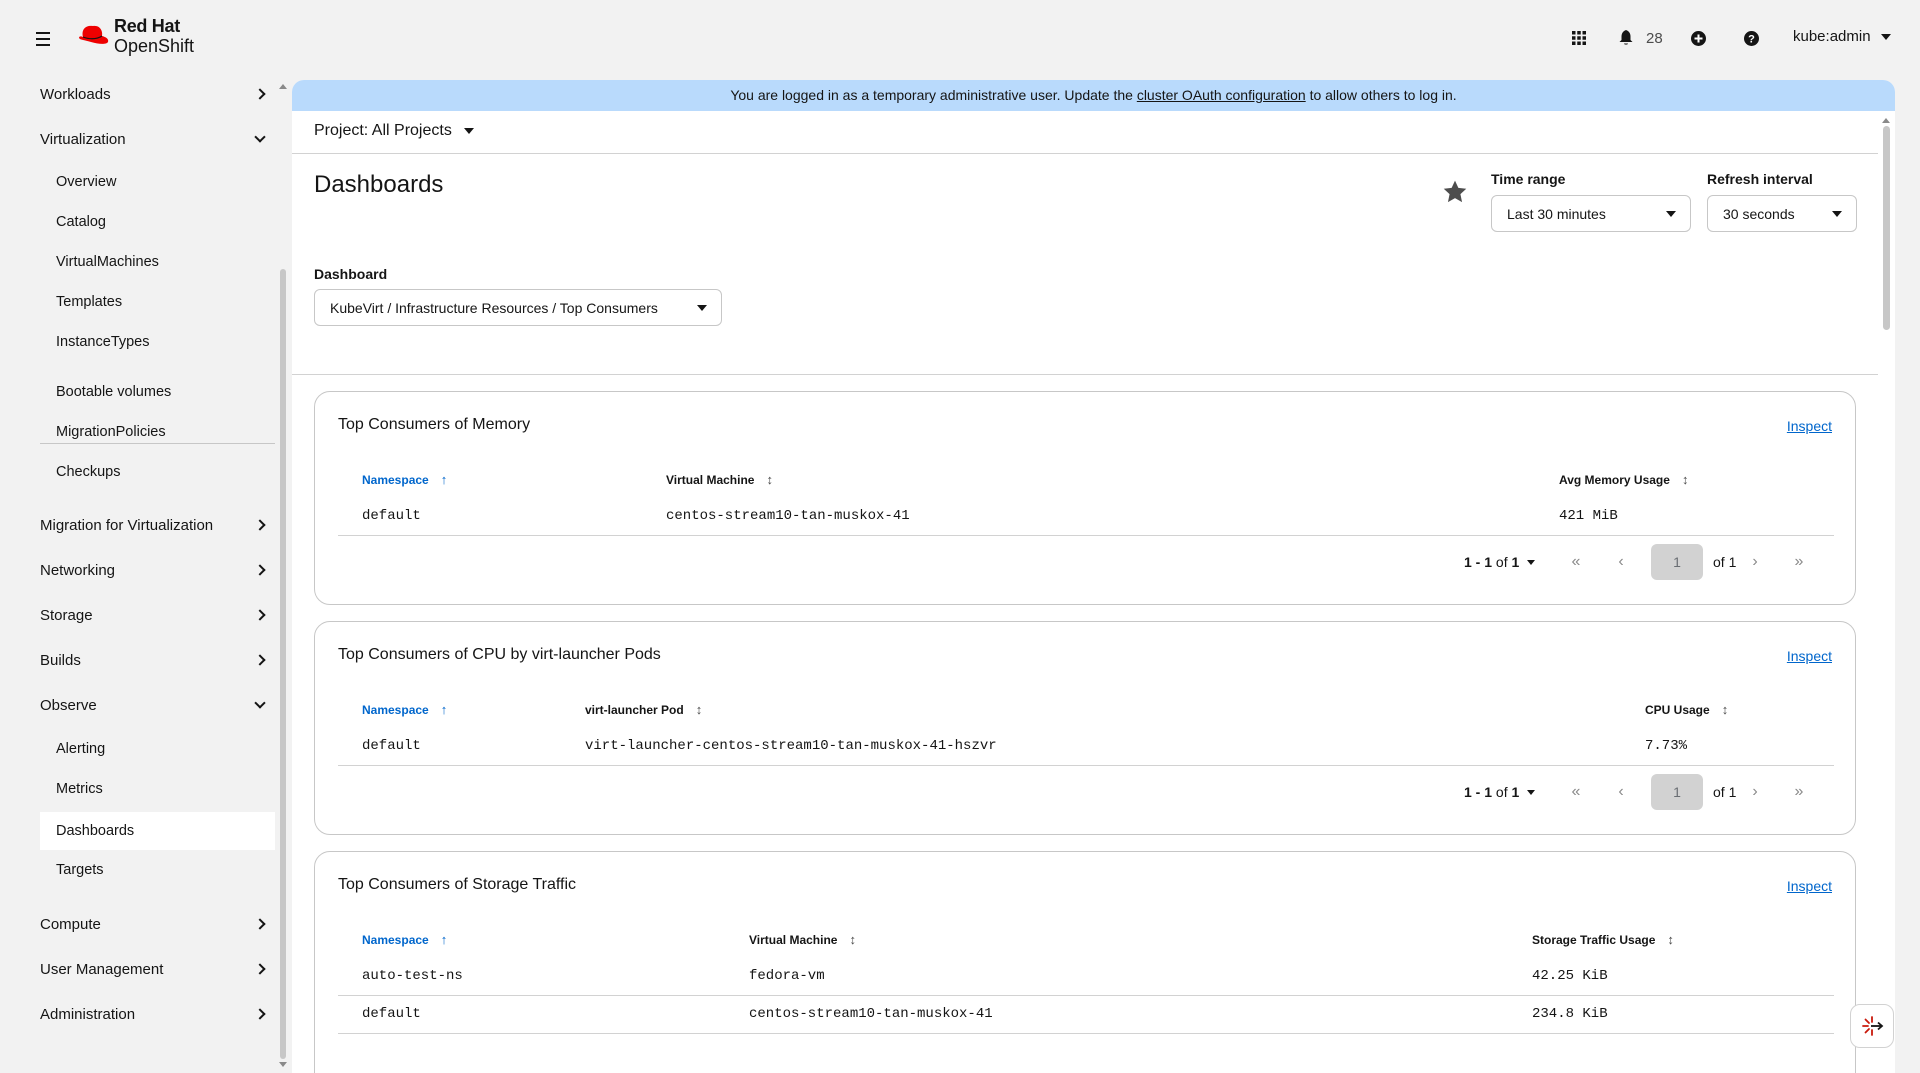 This screenshot has height=1073, width=1920. Describe the element at coordinates (1085, 374) in the screenshot. I see `section-divider` at that location.